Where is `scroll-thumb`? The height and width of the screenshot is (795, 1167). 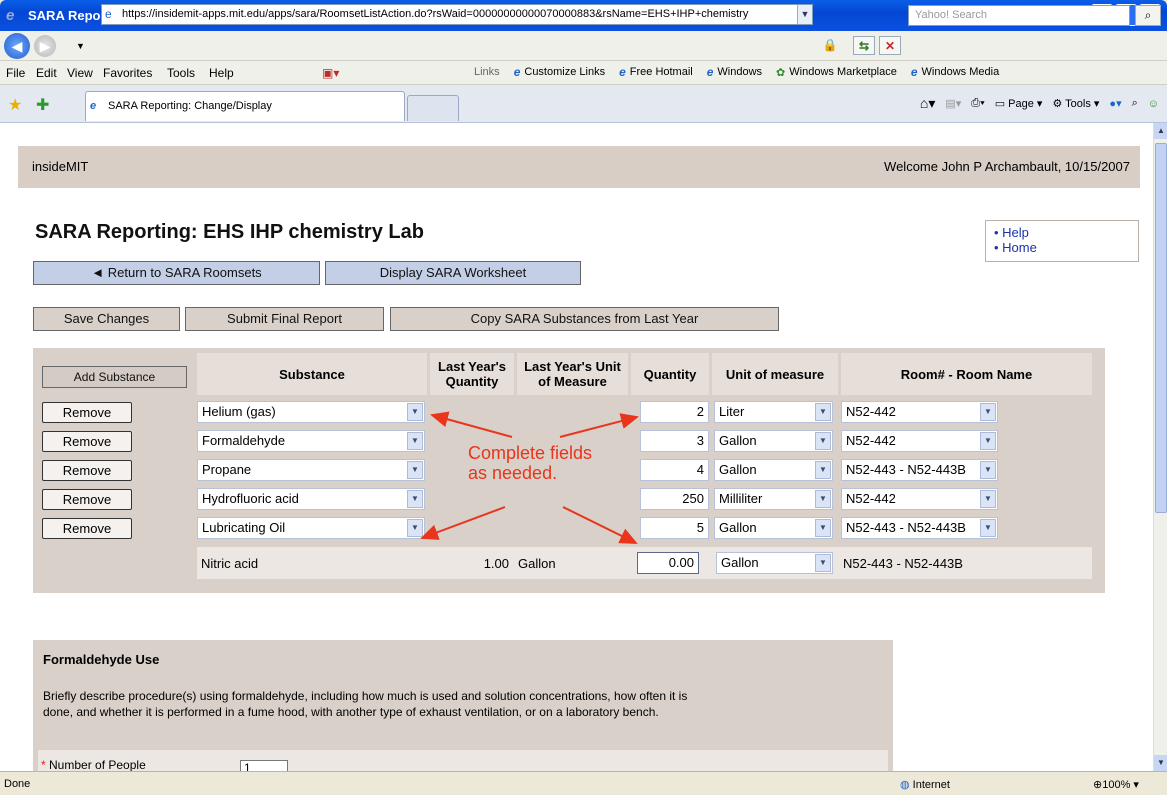 scroll-thumb is located at coordinates (1161, 328).